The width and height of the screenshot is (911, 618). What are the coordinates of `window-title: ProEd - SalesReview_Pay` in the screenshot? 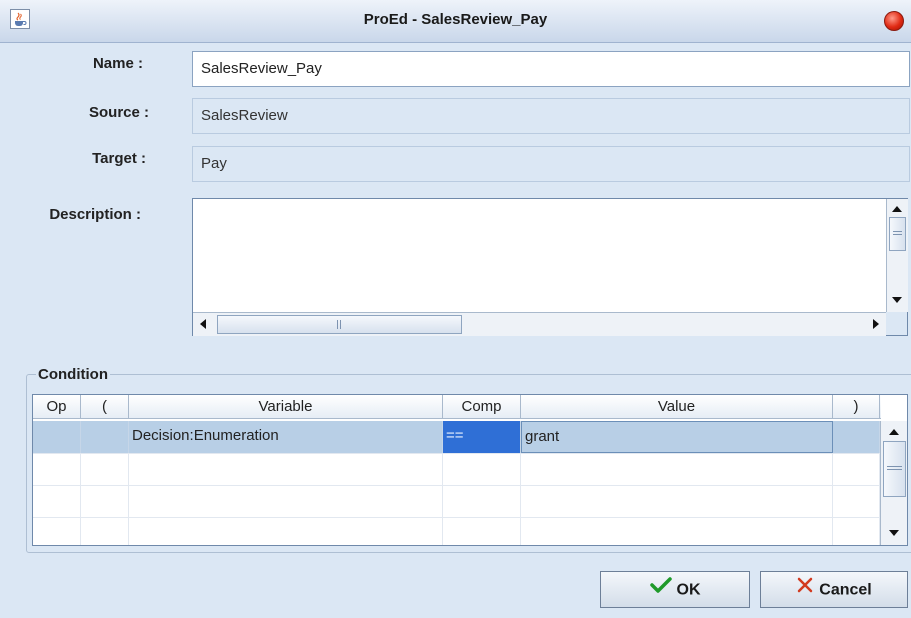 It's located at (455, 19).